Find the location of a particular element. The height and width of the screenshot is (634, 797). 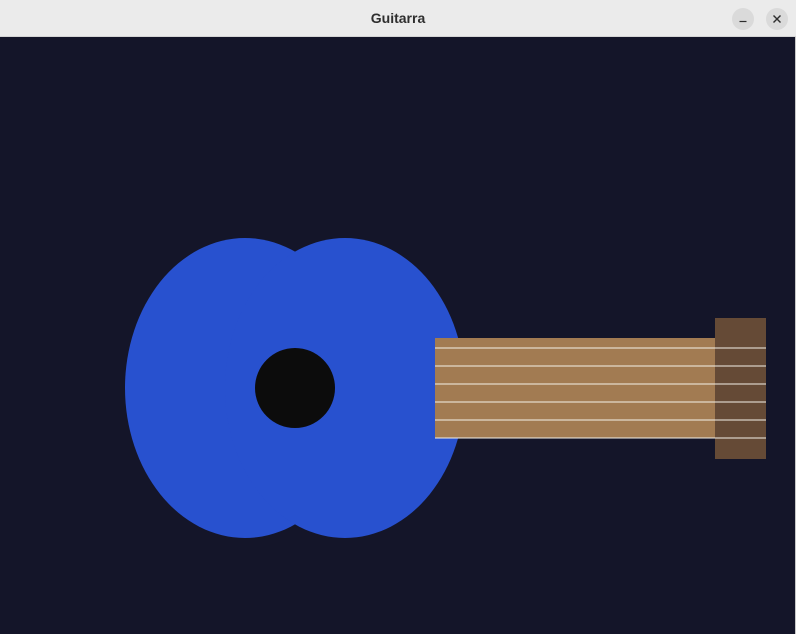

window-title: Guitarra is located at coordinates (398, 18).